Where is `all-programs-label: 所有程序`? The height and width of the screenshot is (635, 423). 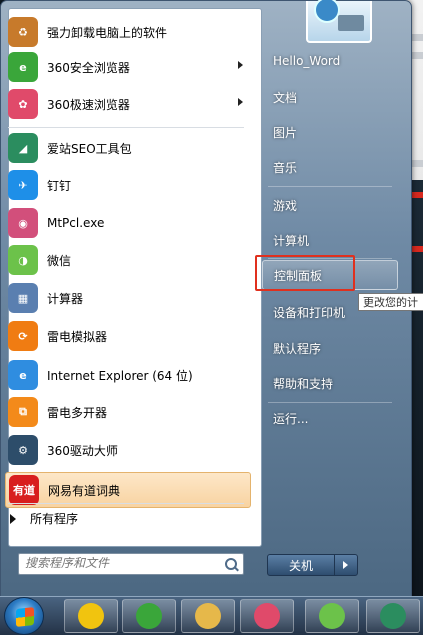
all-programs-label: 所有程序 is located at coordinates (54, 519).